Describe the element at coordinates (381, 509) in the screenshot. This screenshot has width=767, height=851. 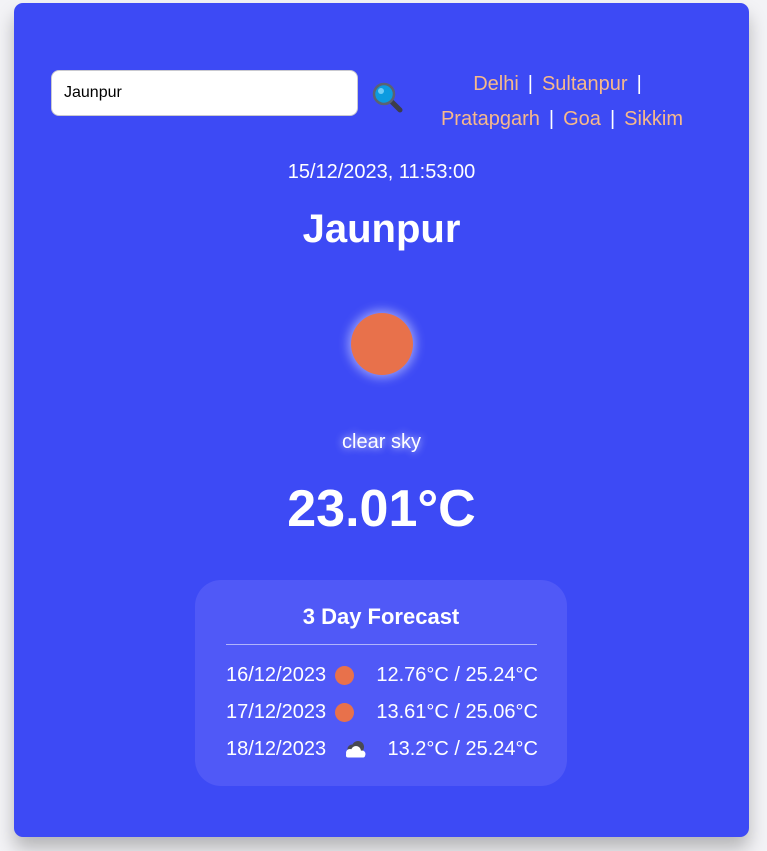
I see `current-temperature: 23.01°C` at that location.